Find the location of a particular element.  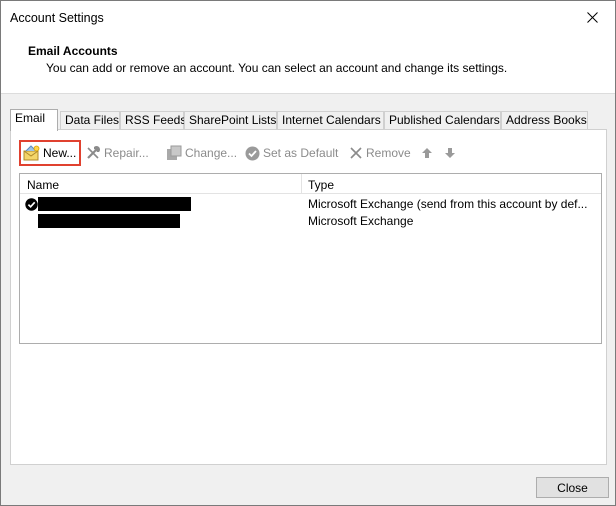

tab-email: Email is located at coordinates (34, 120).